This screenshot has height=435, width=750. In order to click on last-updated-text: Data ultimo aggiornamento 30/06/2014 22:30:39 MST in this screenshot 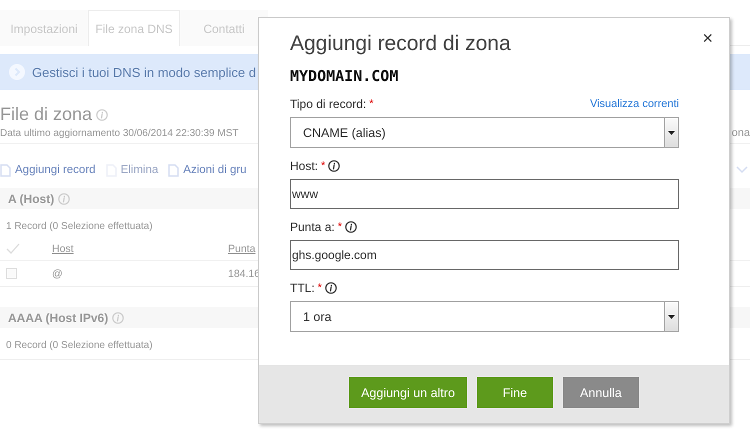, I will do `click(119, 133)`.